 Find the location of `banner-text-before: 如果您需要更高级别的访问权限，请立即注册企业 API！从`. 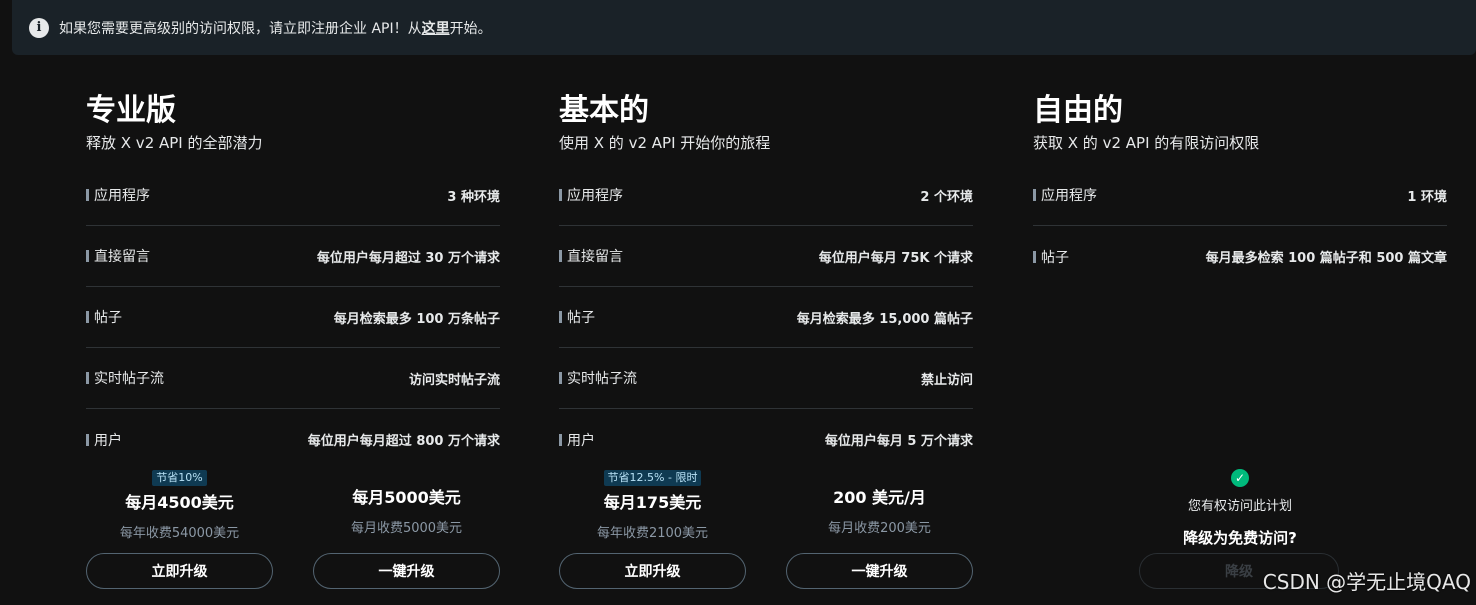

banner-text-before: 如果您需要更高级别的访问权限，请立即注册企业 API！从 is located at coordinates (240, 28).